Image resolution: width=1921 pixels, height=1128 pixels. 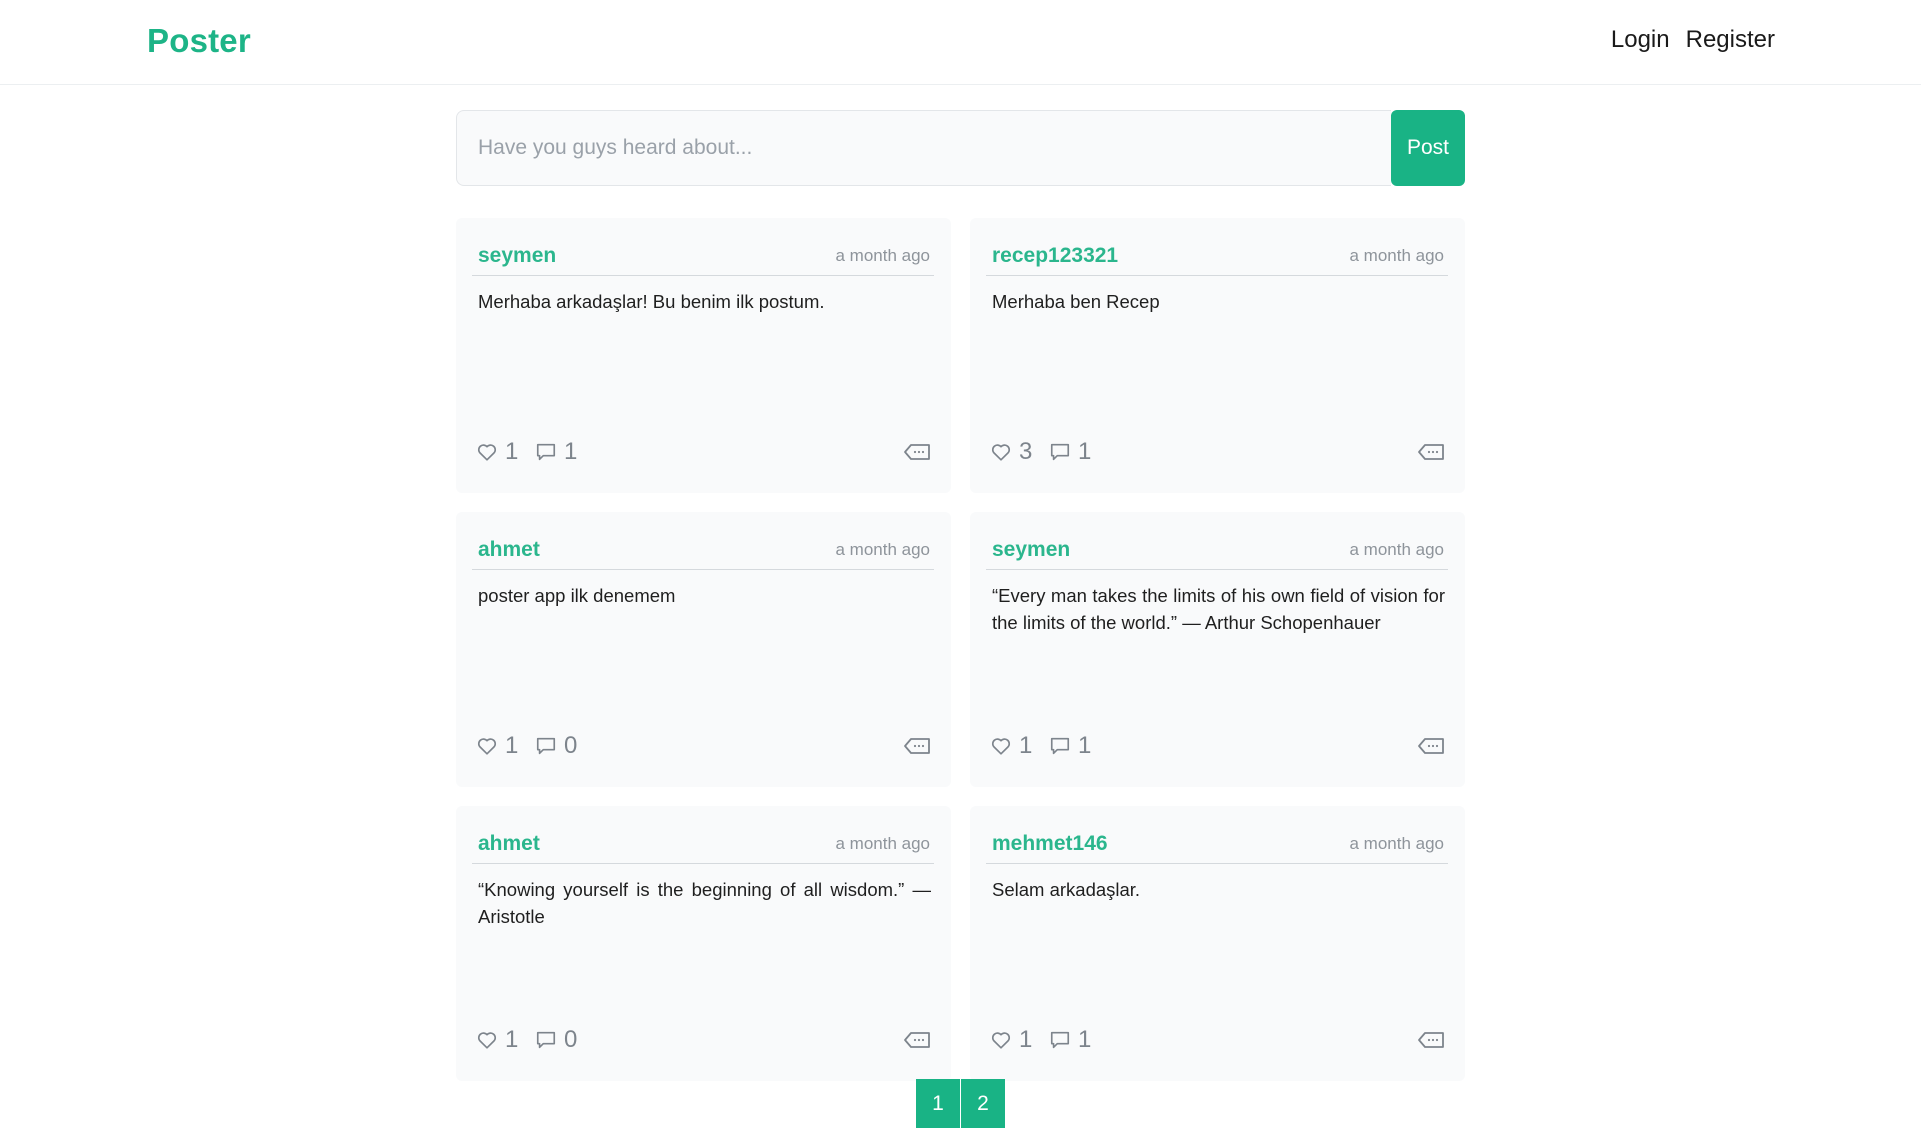 I want to click on page-button-2: 2, so click(x=983, y=1103).